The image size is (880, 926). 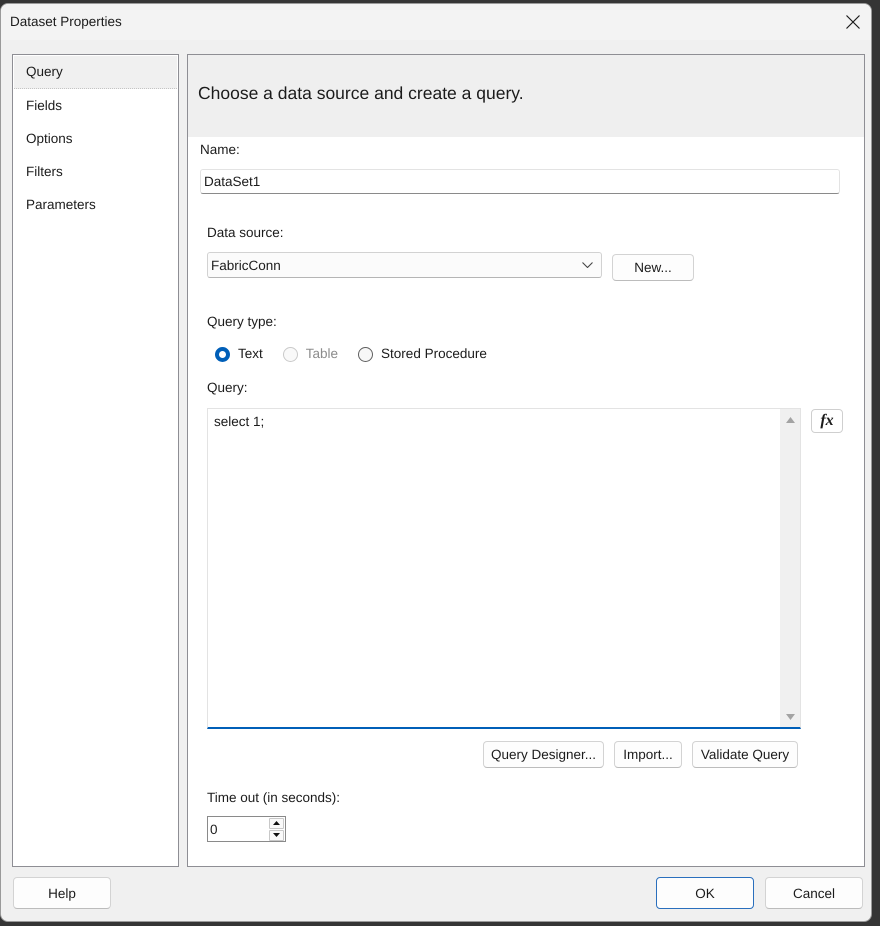 I want to click on sidebar-item: Parameters, so click(x=95, y=204).